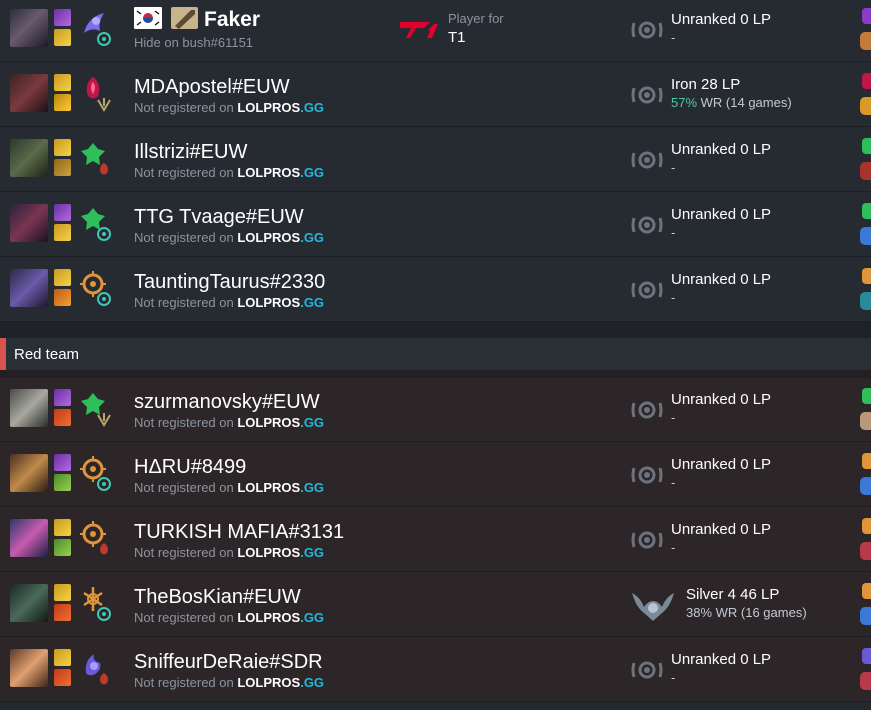 This screenshot has width=871, height=710. I want to click on flash-spell-icon, so click(62, 232).